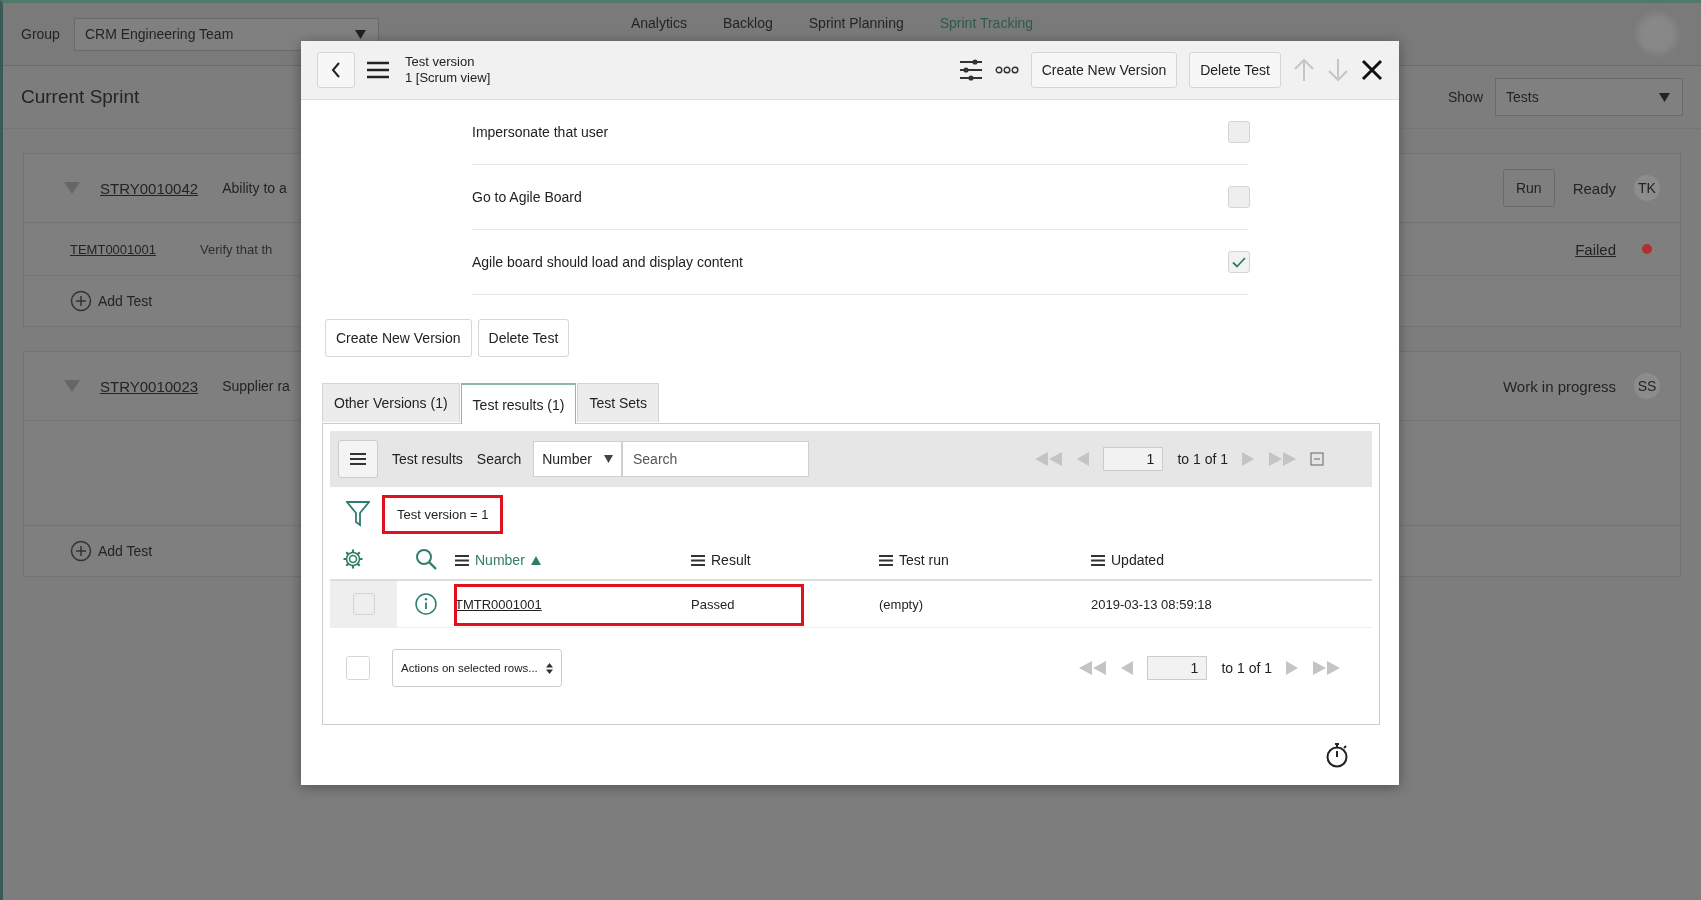 Image resolution: width=1701 pixels, height=900 pixels. Describe the element at coordinates (498, 604) in the screenshot. I see `record-link: TMTR0001001` at that location.